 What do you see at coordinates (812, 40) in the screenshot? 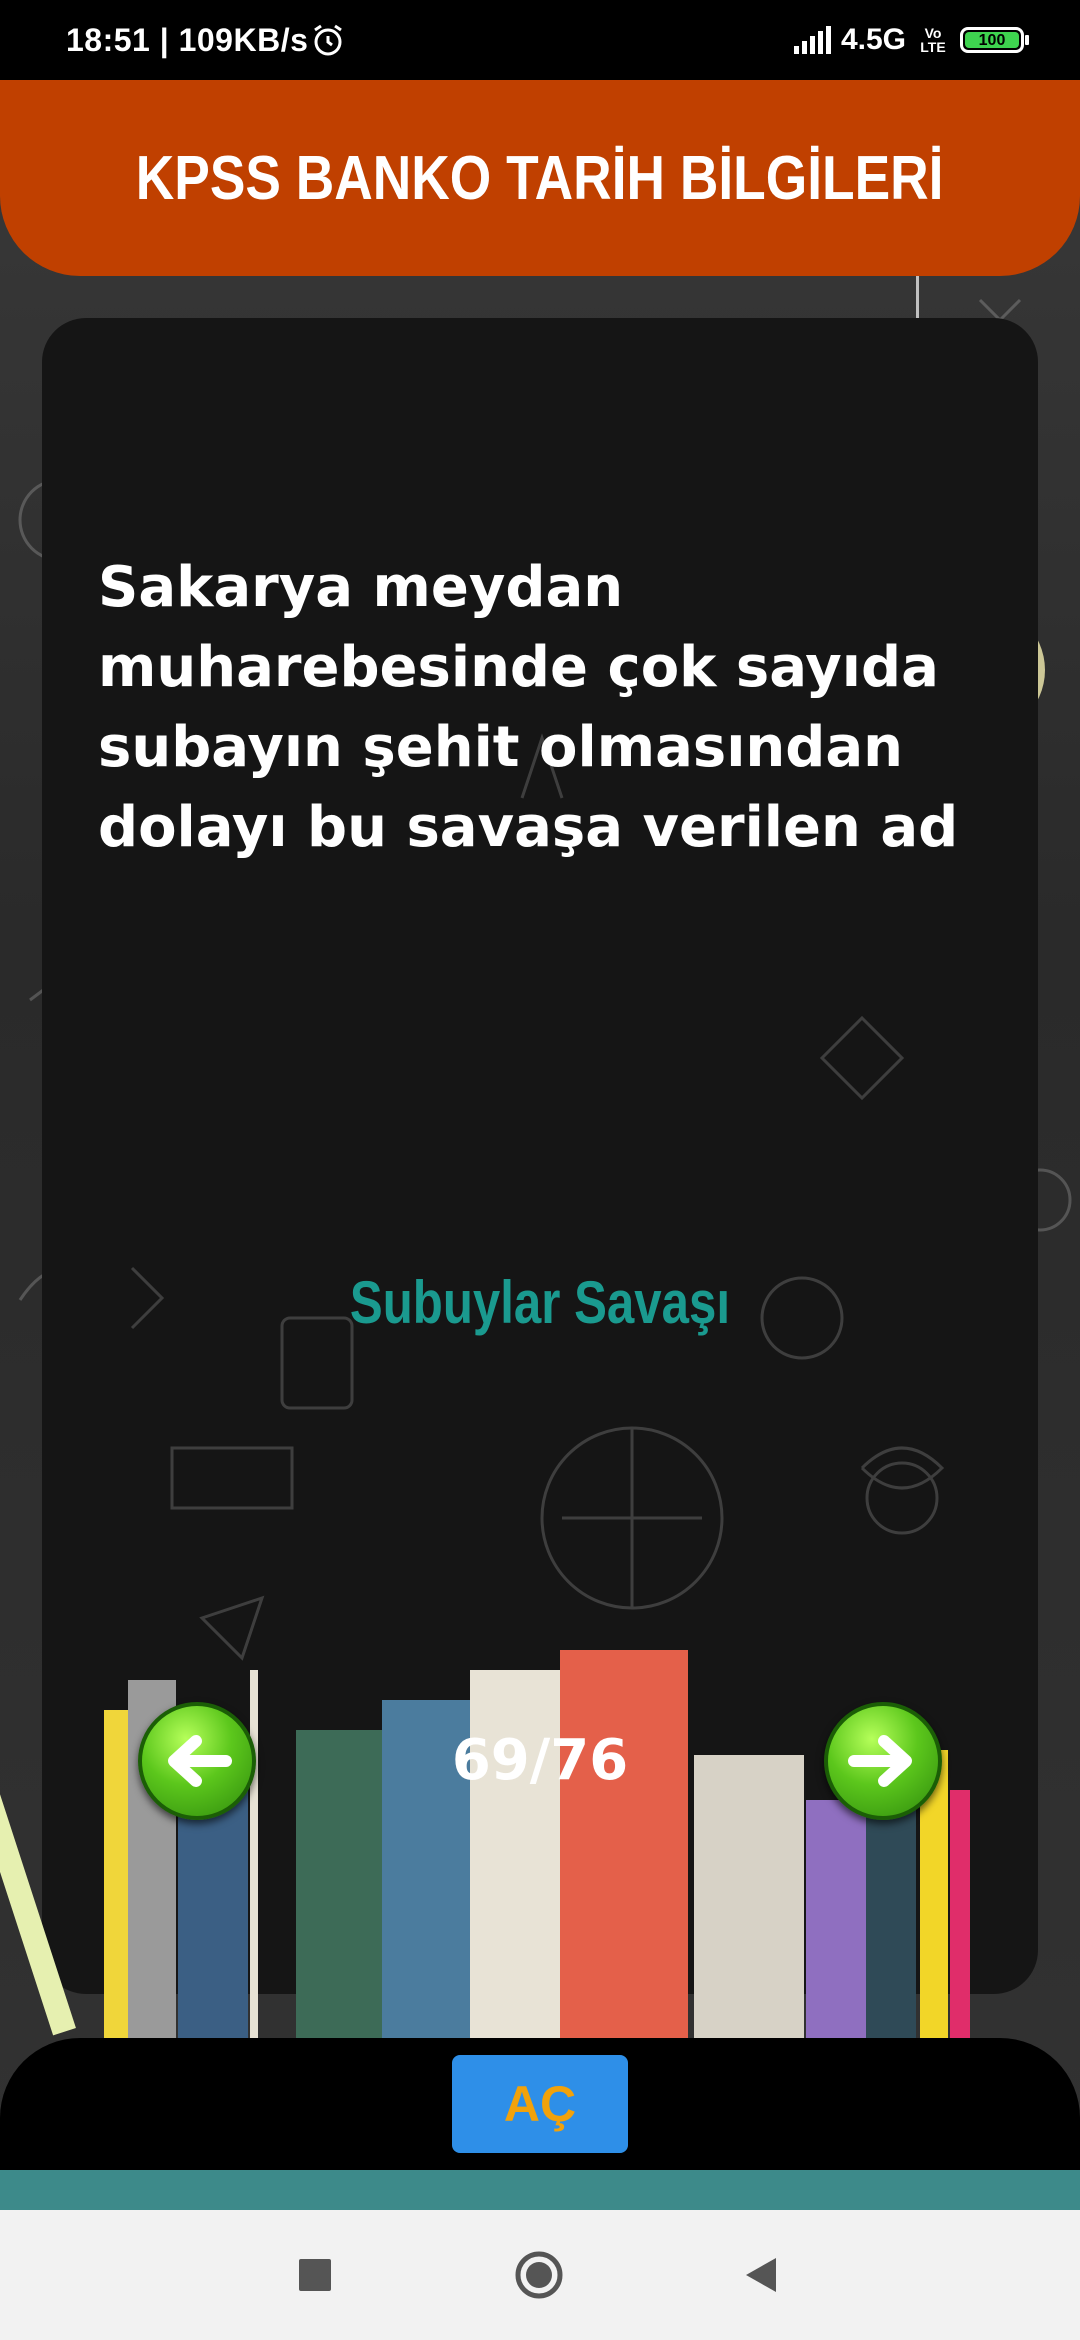
I see `signal-icon` at bounding box center [812, 40].